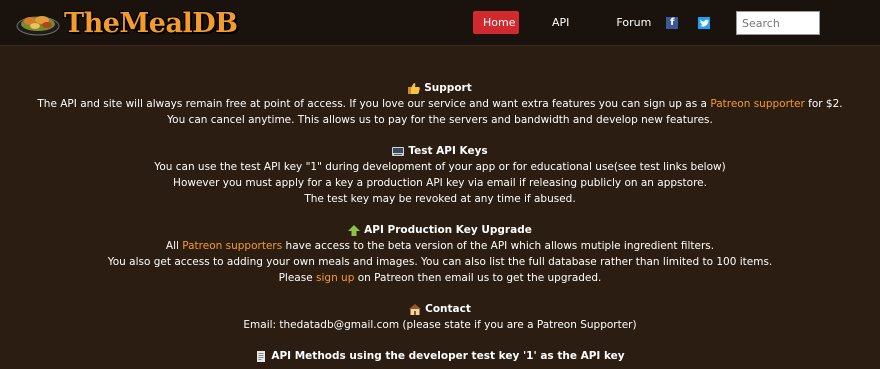  Describe the element at coordinates (415, 309) in the screenshot. I see `house-icon` at that location.